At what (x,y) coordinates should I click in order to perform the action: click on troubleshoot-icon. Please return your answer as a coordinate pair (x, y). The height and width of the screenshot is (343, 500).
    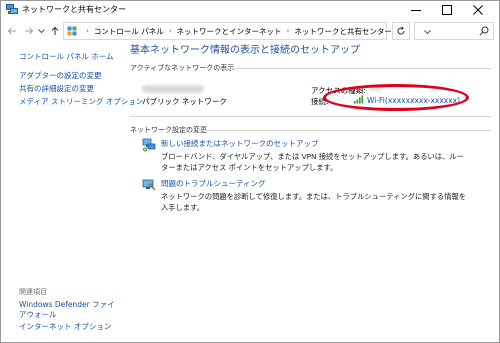
    Looking at the image, I should click on (149, 185).